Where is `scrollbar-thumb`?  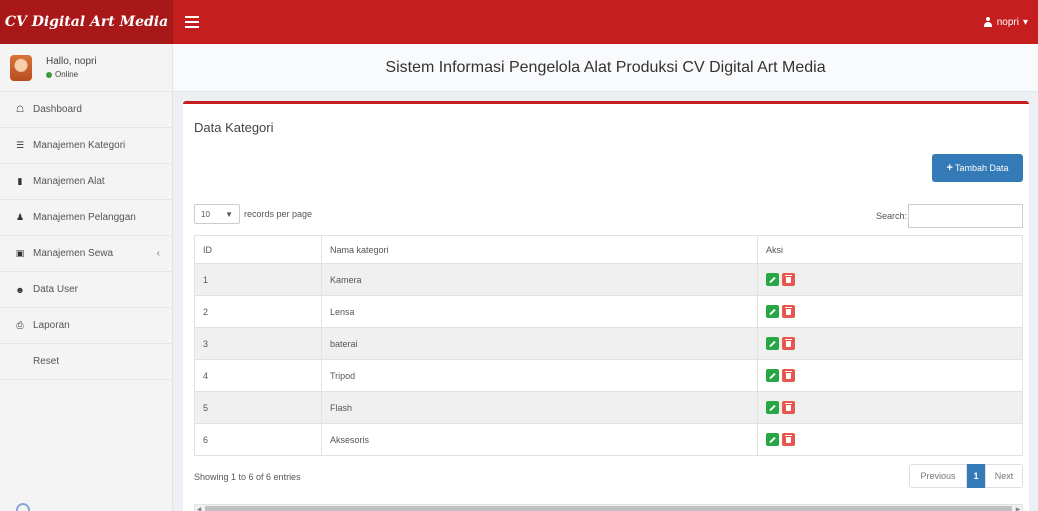 scrollbar-thumb is located at coordinates (608, 508).